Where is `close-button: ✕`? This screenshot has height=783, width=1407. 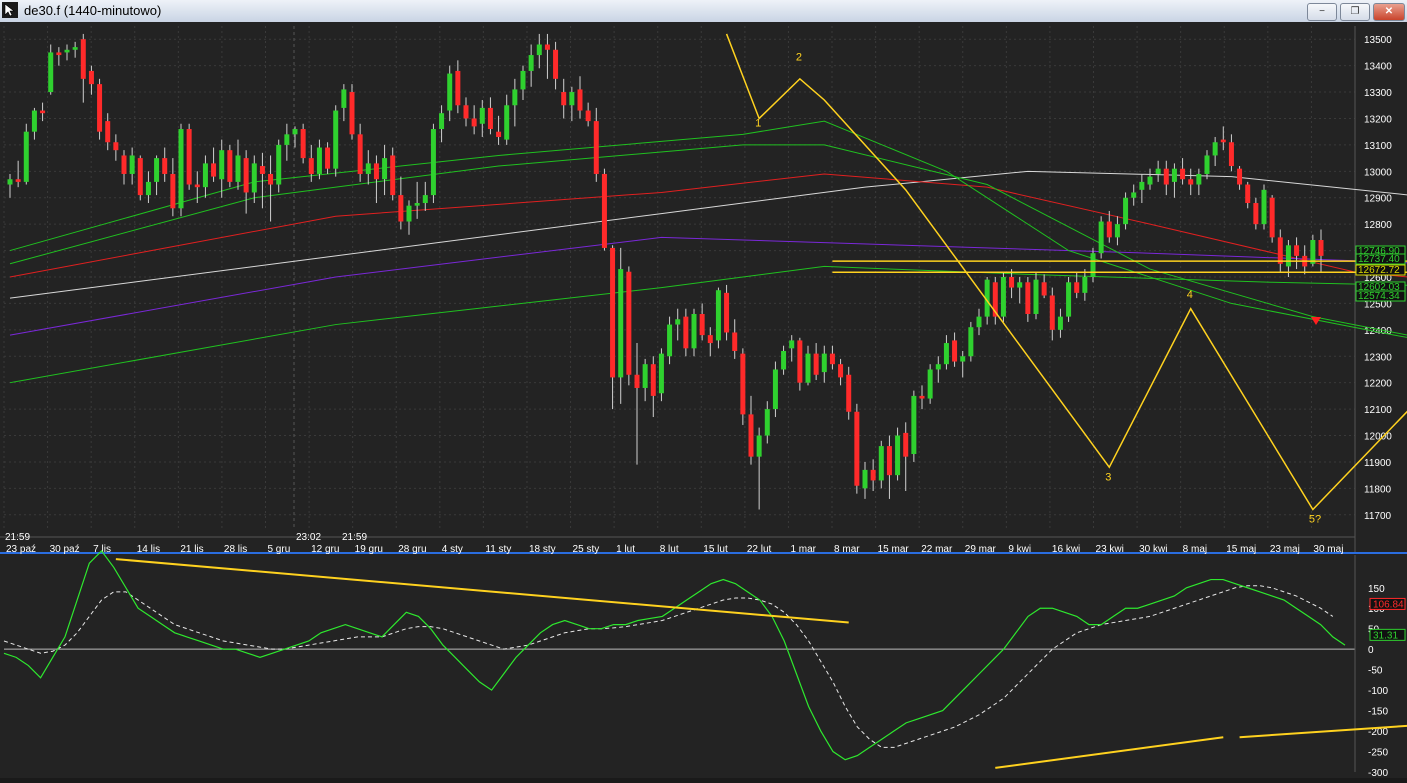
close-button: ✕ is located at coordinates (1389, 12).